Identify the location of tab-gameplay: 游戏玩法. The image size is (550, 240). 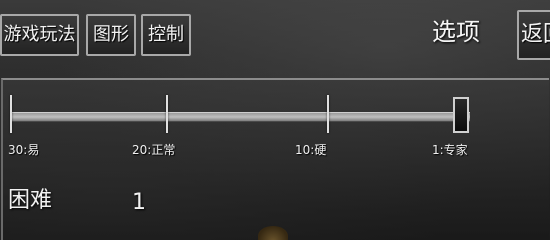
(39, 35).